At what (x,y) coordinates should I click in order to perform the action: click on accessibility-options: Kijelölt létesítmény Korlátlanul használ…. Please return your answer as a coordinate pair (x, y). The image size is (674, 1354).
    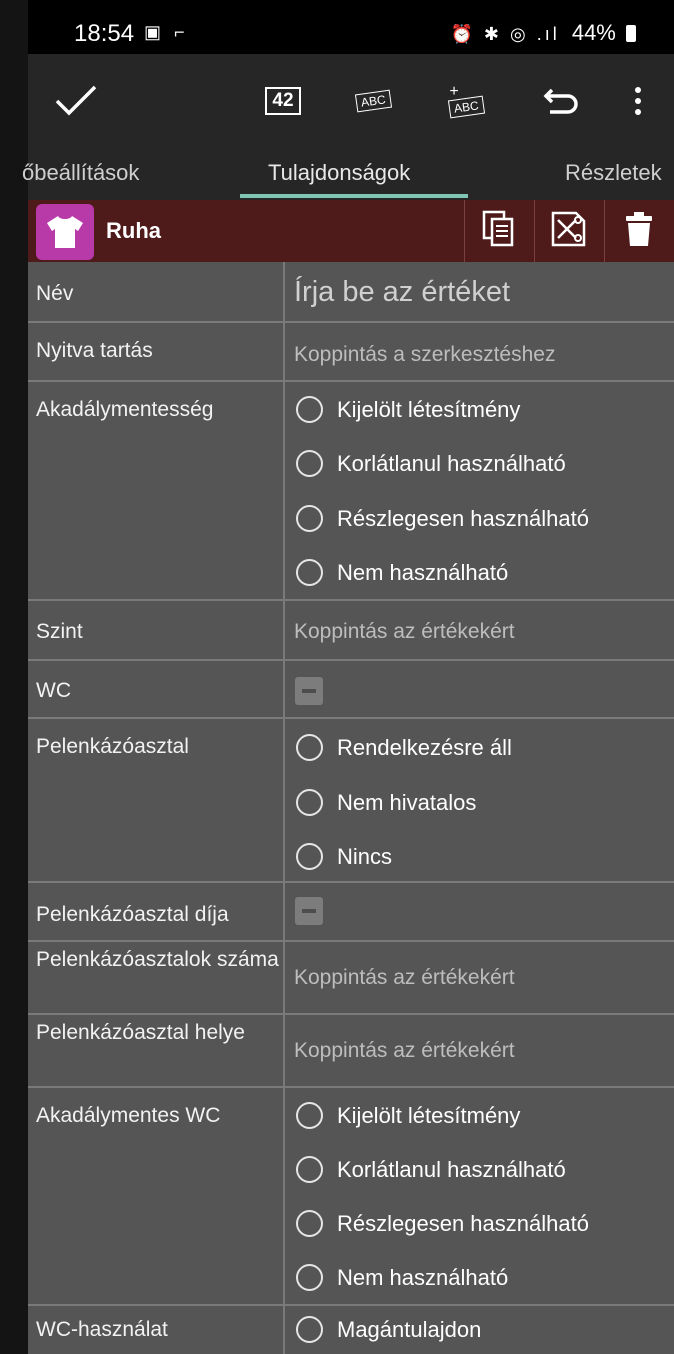
    Looking at the image, I should click on (479, 490).